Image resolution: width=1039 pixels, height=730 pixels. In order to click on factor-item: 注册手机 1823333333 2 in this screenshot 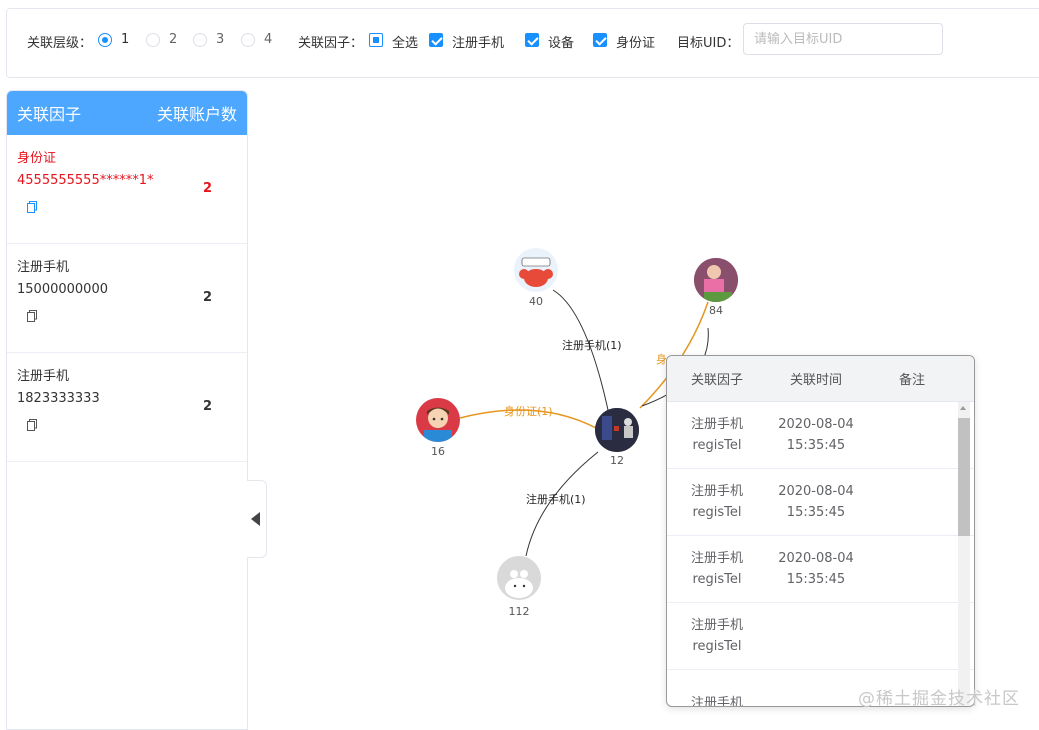, I will do `click(127, 407)`.